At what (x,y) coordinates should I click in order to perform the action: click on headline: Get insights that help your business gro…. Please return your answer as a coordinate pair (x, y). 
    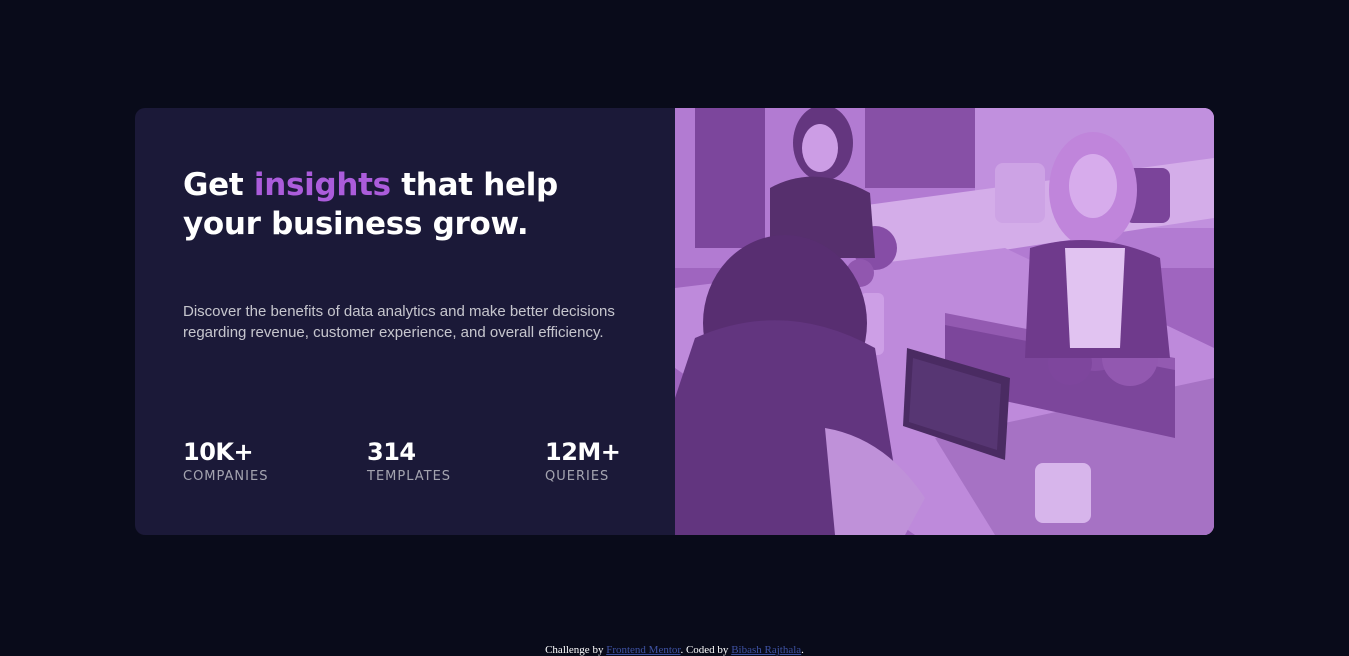
    Looking at the image, I should click on (413, 205).